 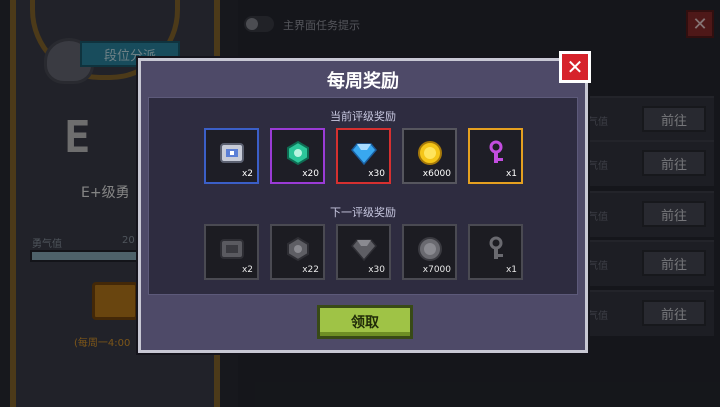 I want to click on reward-tile: x20, so click(x=297, y=156).